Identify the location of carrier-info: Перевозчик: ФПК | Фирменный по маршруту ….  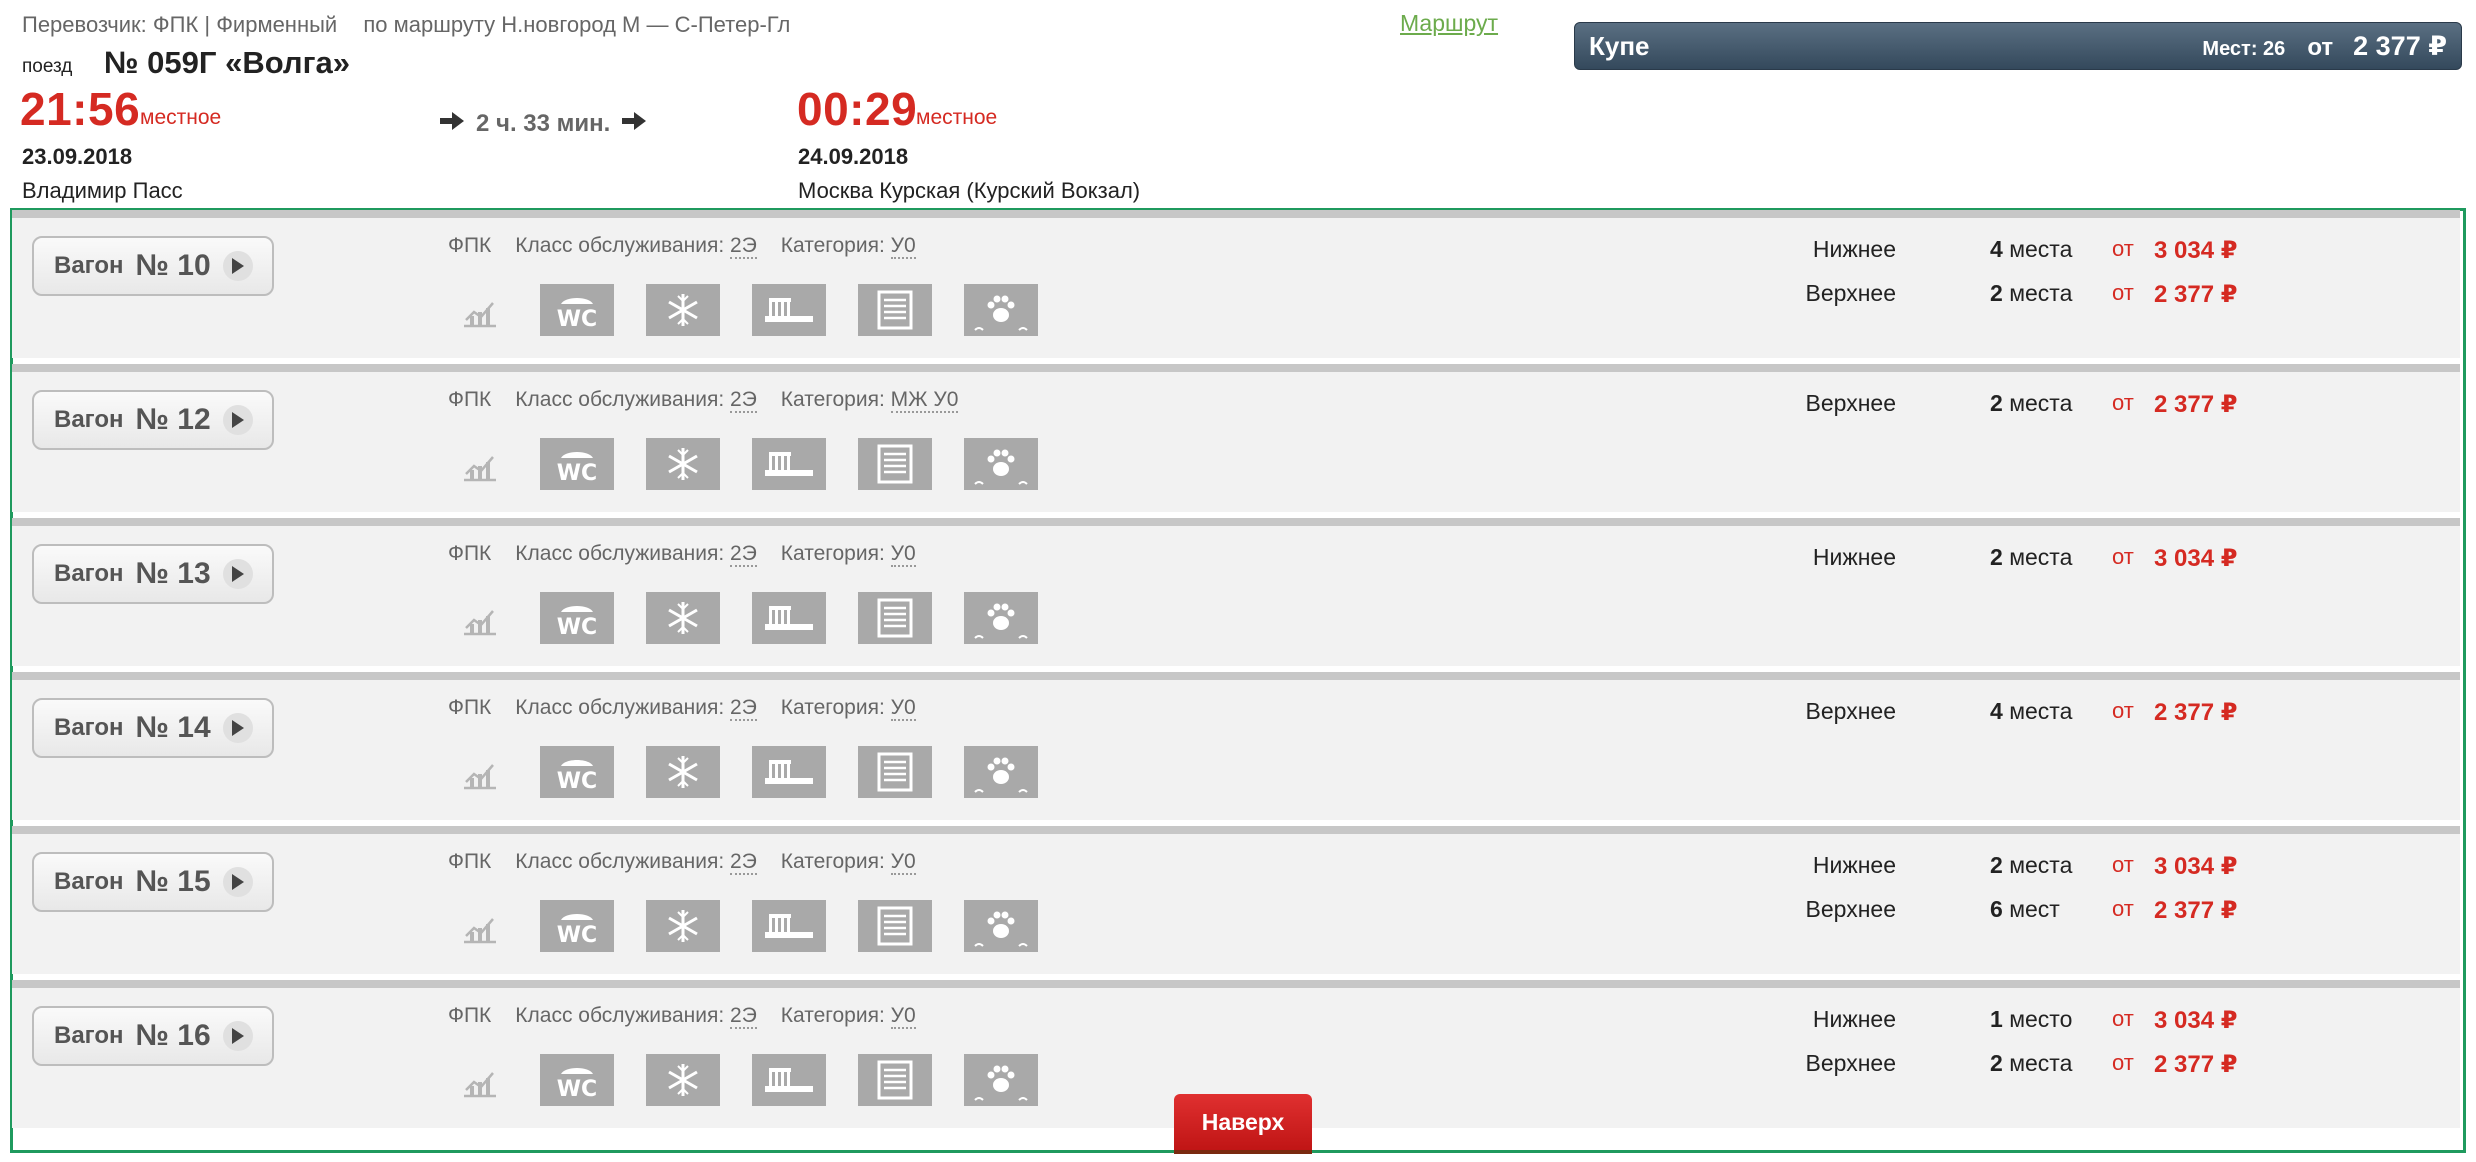
(406, 25).